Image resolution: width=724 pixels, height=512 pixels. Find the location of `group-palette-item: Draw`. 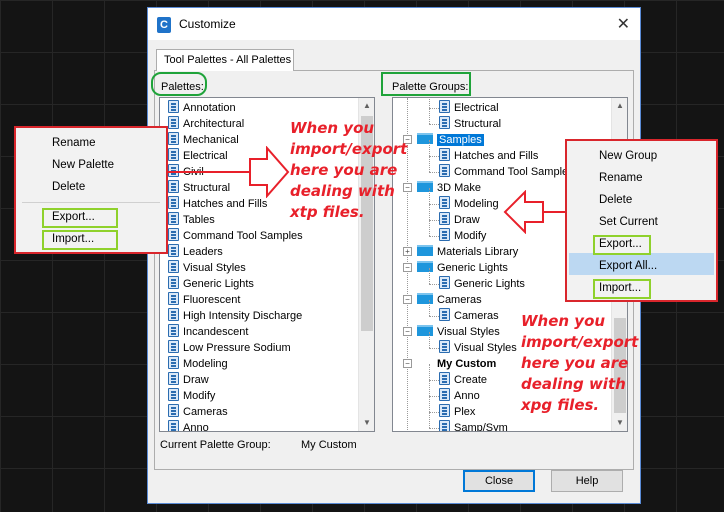

group-palette-item: Draw is located at coordinates (459, 220).